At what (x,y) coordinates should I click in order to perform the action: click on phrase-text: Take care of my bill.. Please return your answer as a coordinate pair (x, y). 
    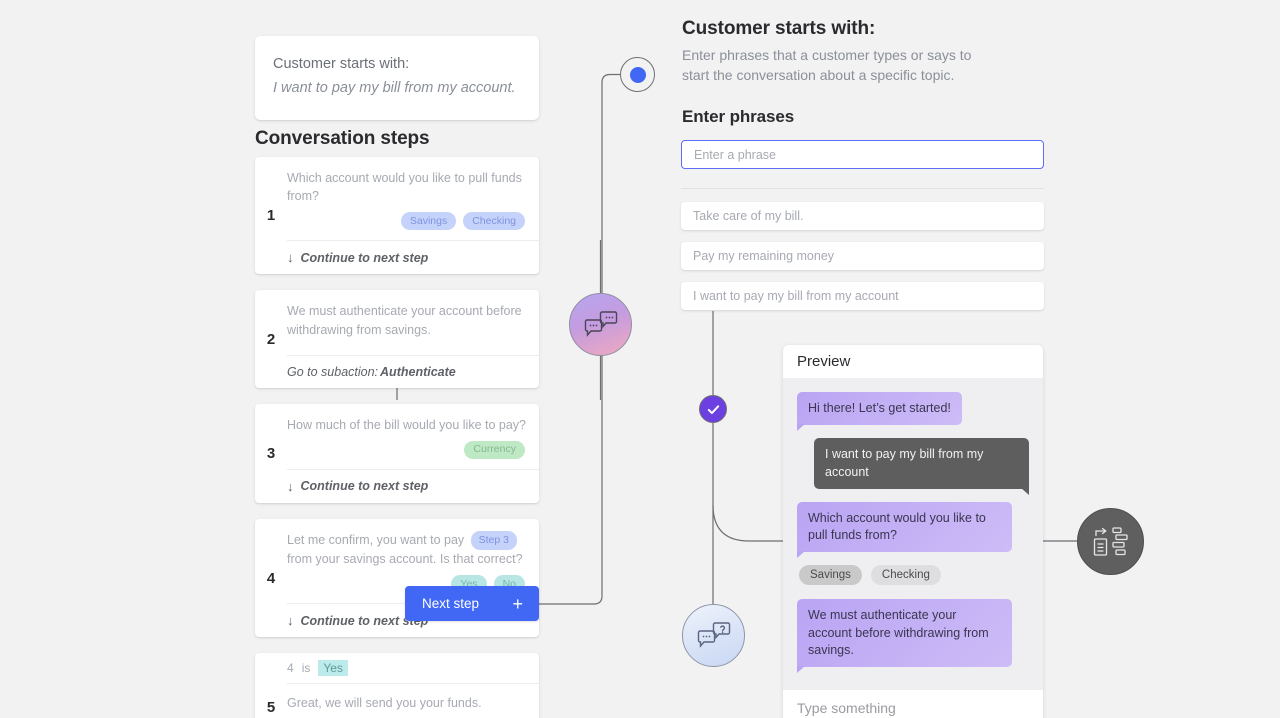
    Looking at the image, I should click on (748, 216).